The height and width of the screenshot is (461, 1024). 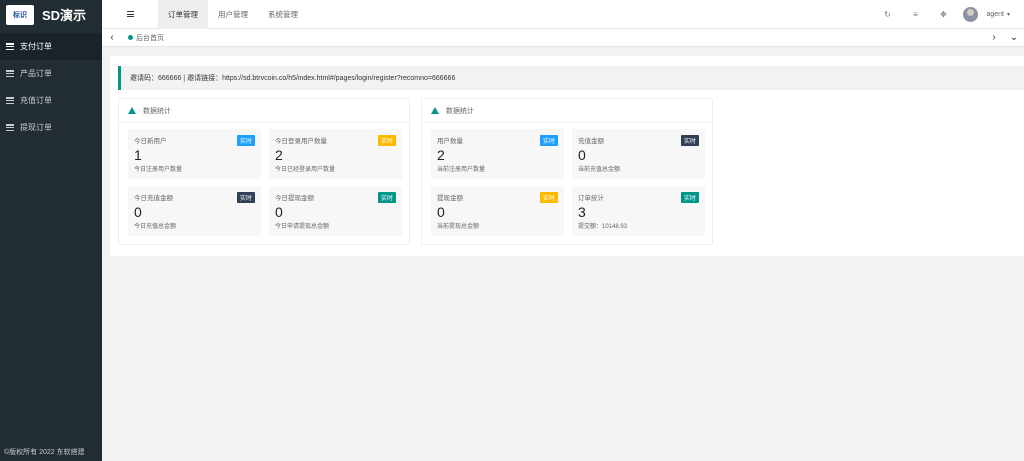 I want to click on username: agent, so click(x=995, y=14).